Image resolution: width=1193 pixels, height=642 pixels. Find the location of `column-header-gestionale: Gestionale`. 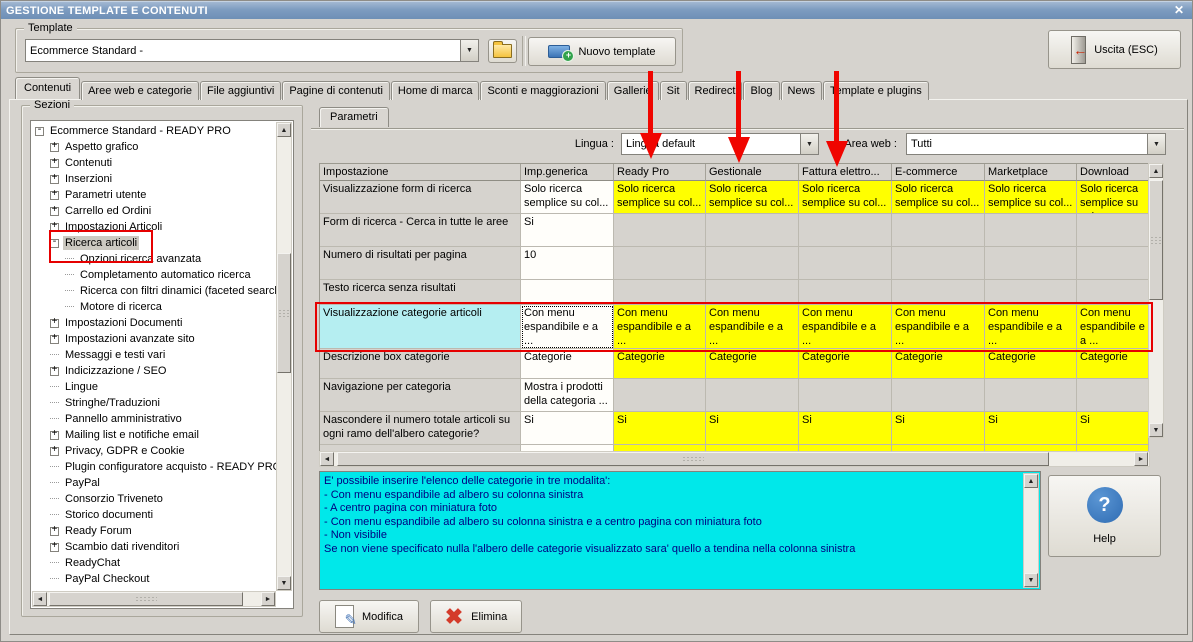

column-header-gestionale: Gestionale is located at coordinates (752, 172).